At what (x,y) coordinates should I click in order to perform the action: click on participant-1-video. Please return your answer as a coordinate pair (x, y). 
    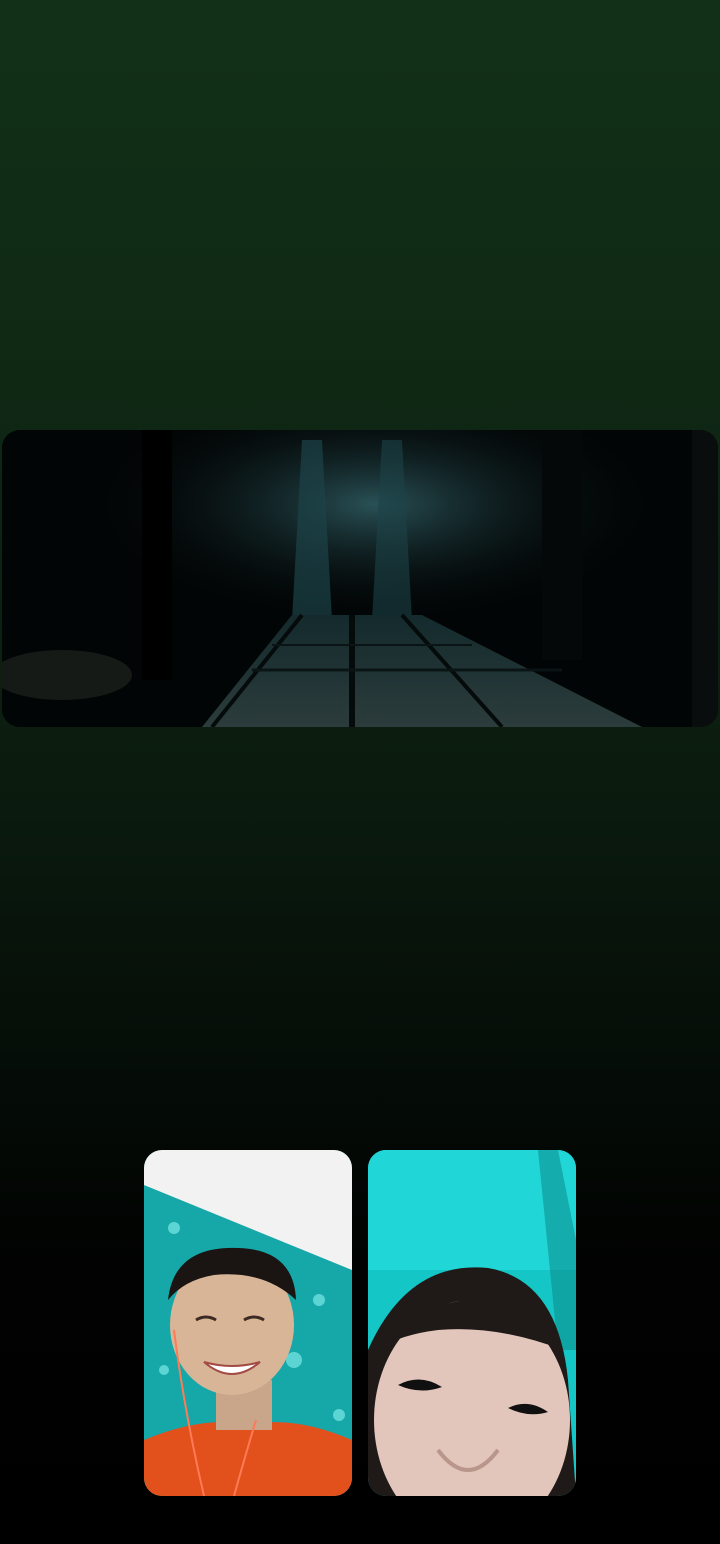
    Looking at the image, I should click on (248, 1323).